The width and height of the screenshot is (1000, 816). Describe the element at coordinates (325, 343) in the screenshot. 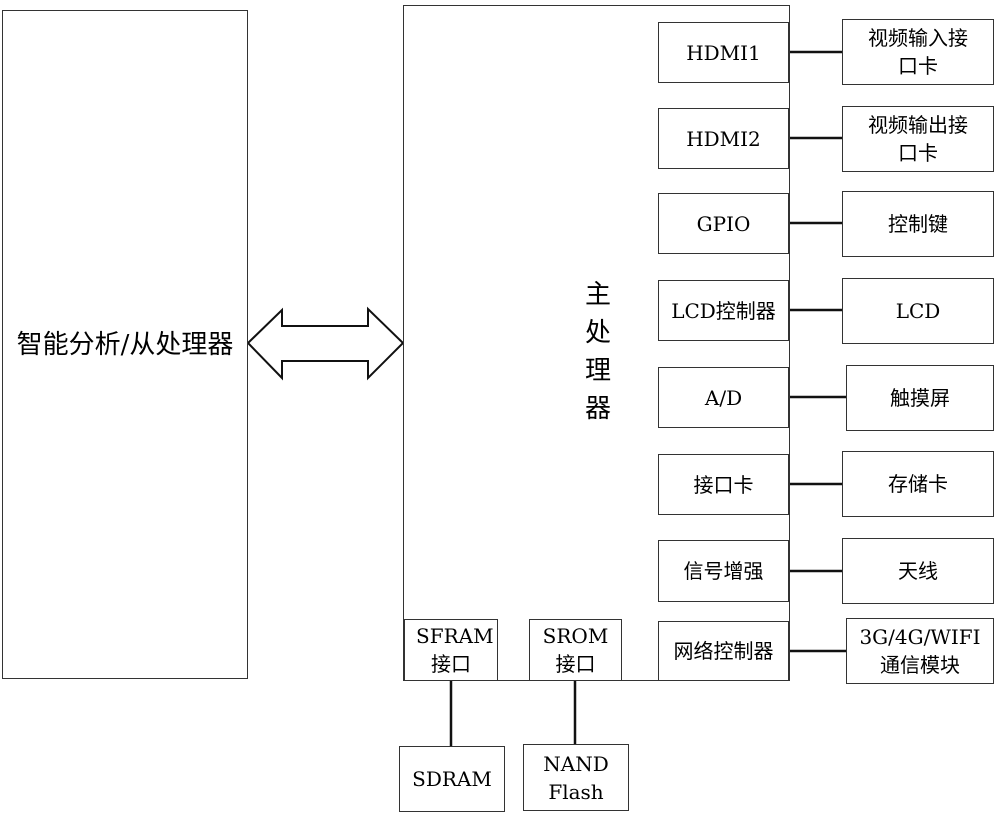

I see `double-arrow-icon` at that location.